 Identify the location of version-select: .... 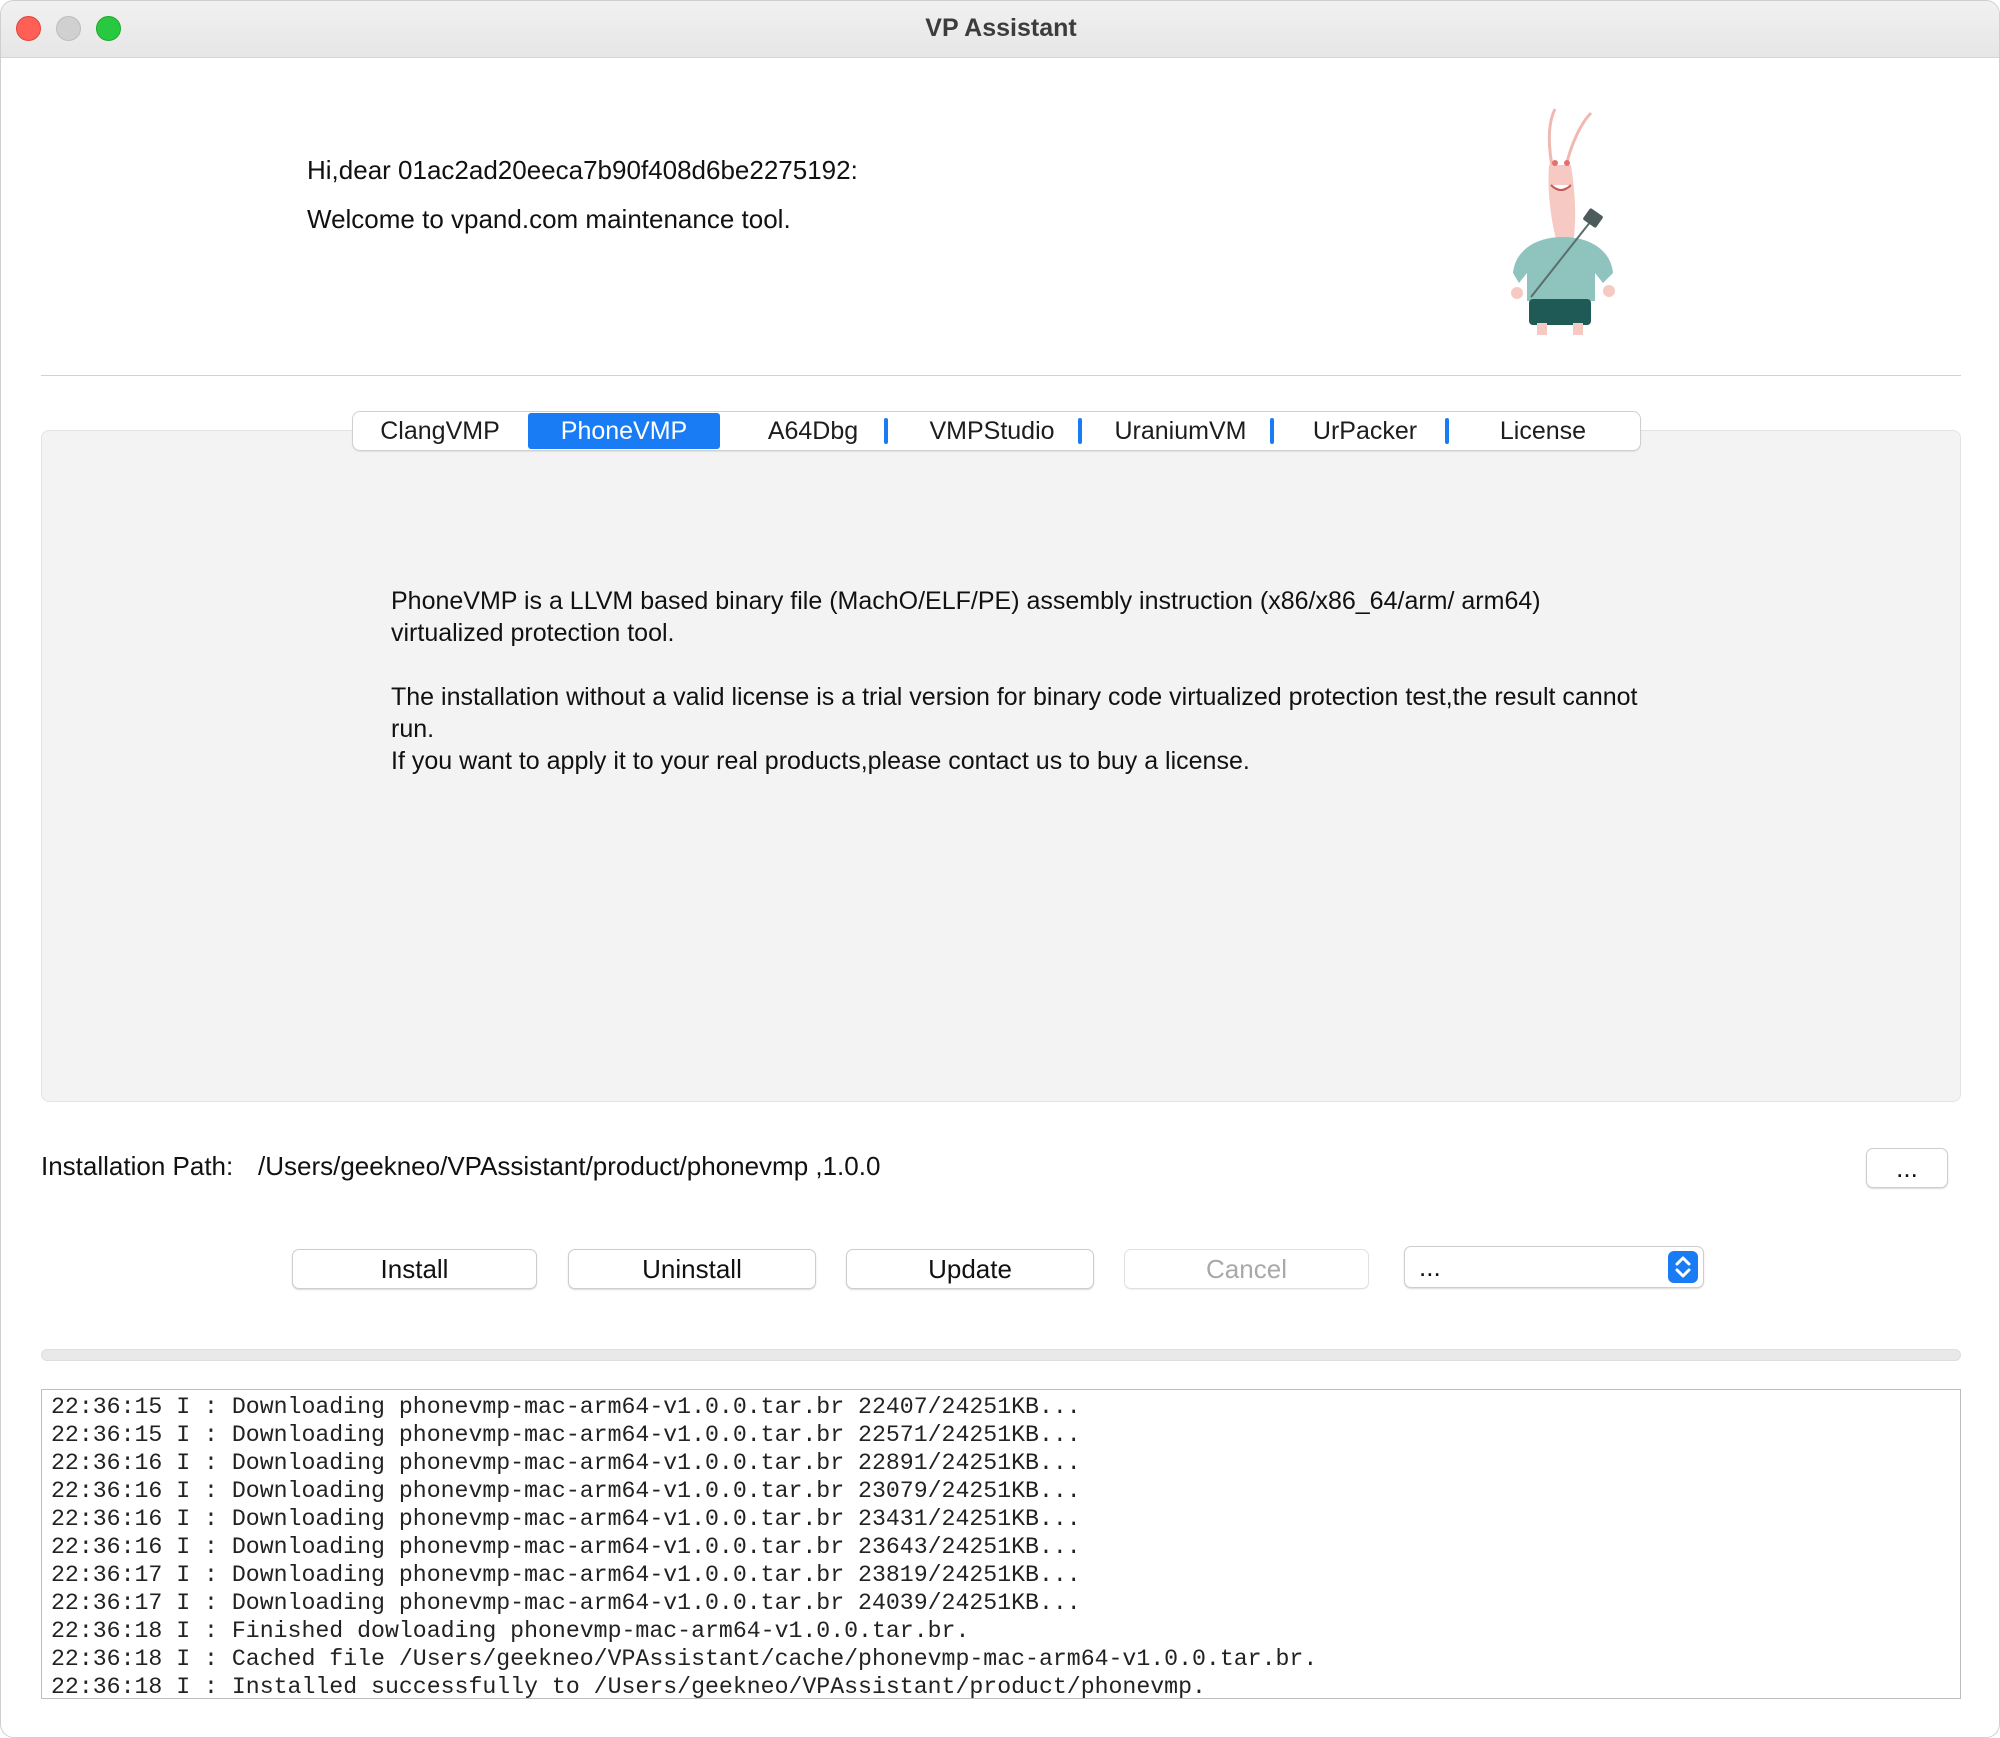
(1554, 1267).